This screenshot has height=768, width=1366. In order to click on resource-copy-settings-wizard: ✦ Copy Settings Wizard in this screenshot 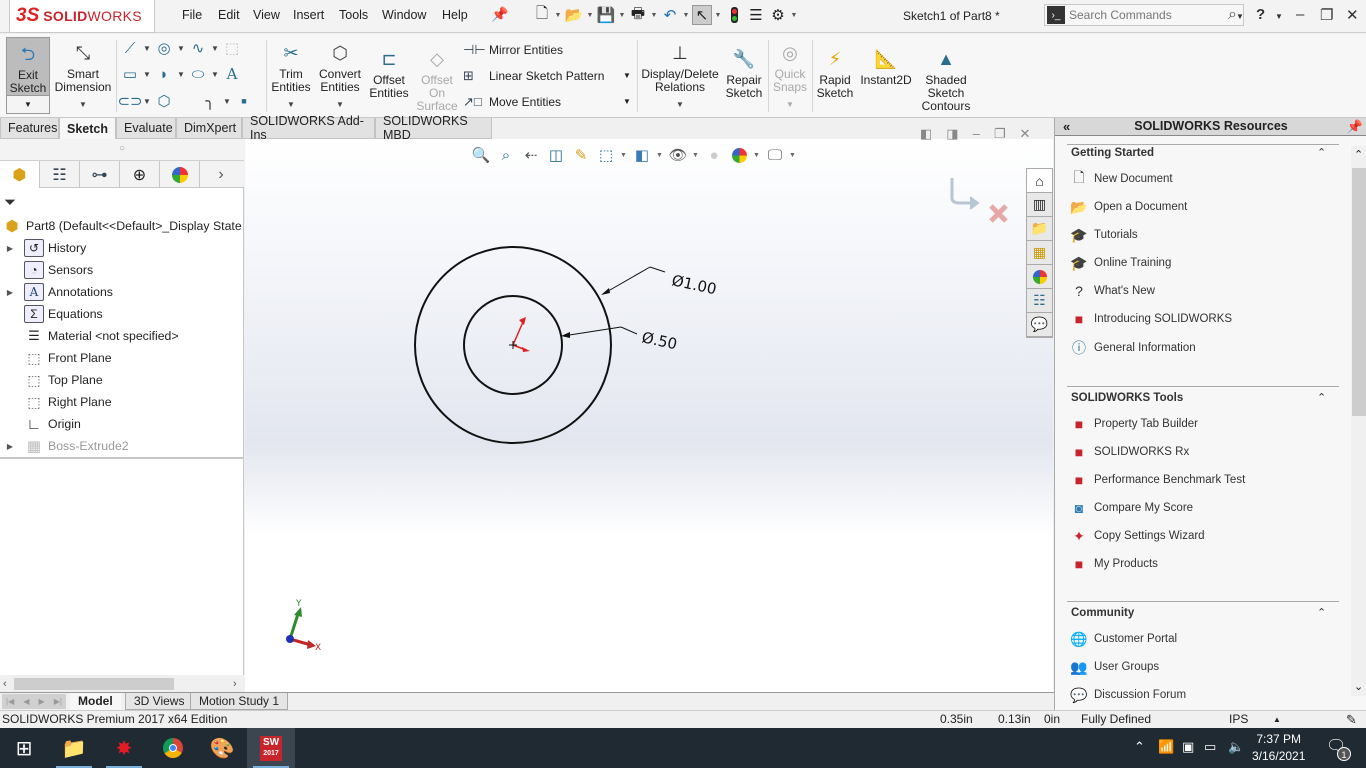, I will do `click(1136, 536)`.